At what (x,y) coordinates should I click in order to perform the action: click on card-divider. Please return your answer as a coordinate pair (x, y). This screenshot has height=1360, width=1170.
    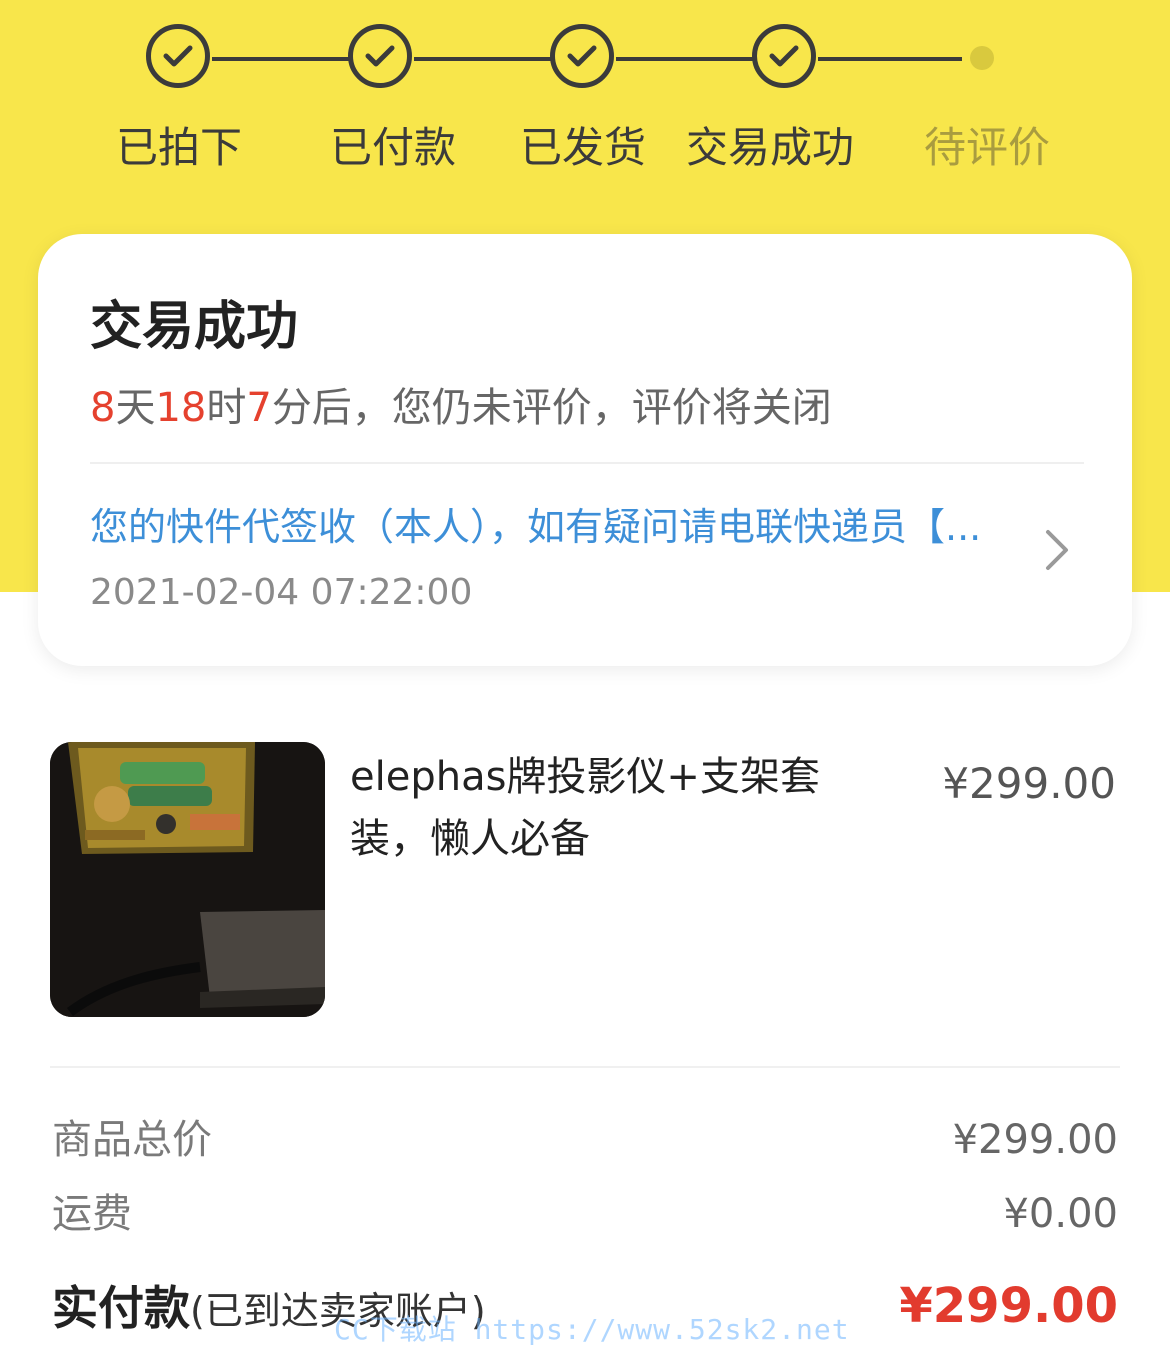
    Looking at the image, I should click on (587, 463).